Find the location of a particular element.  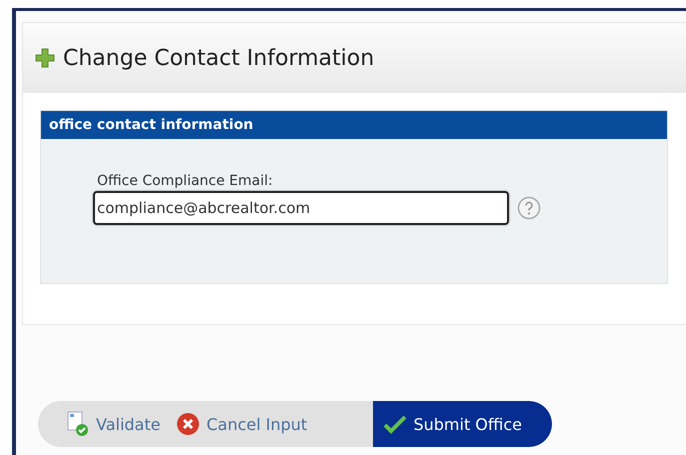

plus-icon is located at coordinates (45, 58).